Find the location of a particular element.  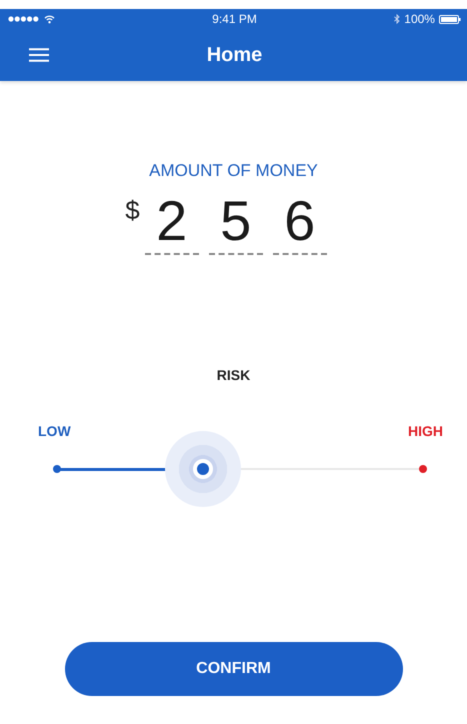

confirm-button: CONFIRM is located at coordinates (233, 669).